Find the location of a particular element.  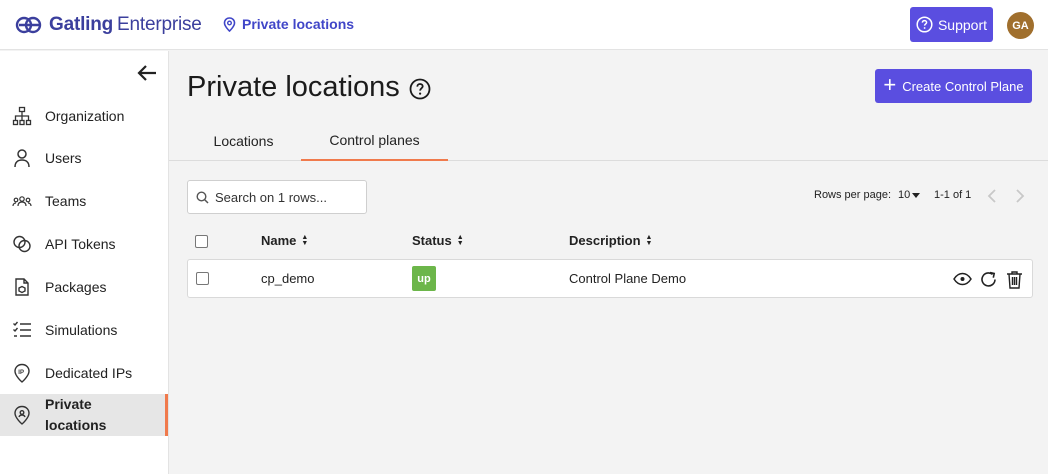

plus-icon: + is located at coordinates (890, 84).